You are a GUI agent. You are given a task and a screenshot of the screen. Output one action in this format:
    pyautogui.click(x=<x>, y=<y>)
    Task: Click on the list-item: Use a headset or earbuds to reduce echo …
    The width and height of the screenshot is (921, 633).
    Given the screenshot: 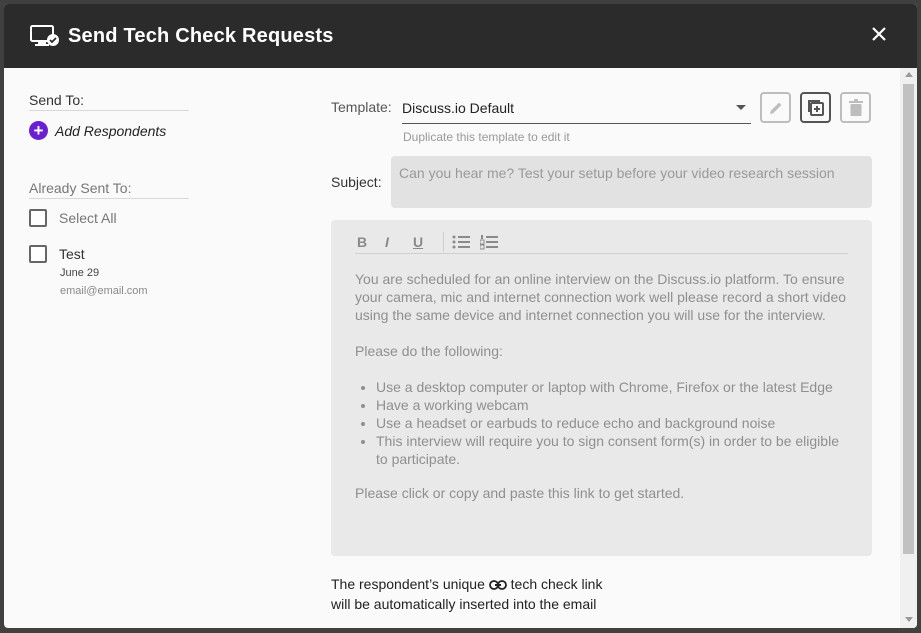 What is the action you would take?
    pyautogui.click(x=612, y=423)
    